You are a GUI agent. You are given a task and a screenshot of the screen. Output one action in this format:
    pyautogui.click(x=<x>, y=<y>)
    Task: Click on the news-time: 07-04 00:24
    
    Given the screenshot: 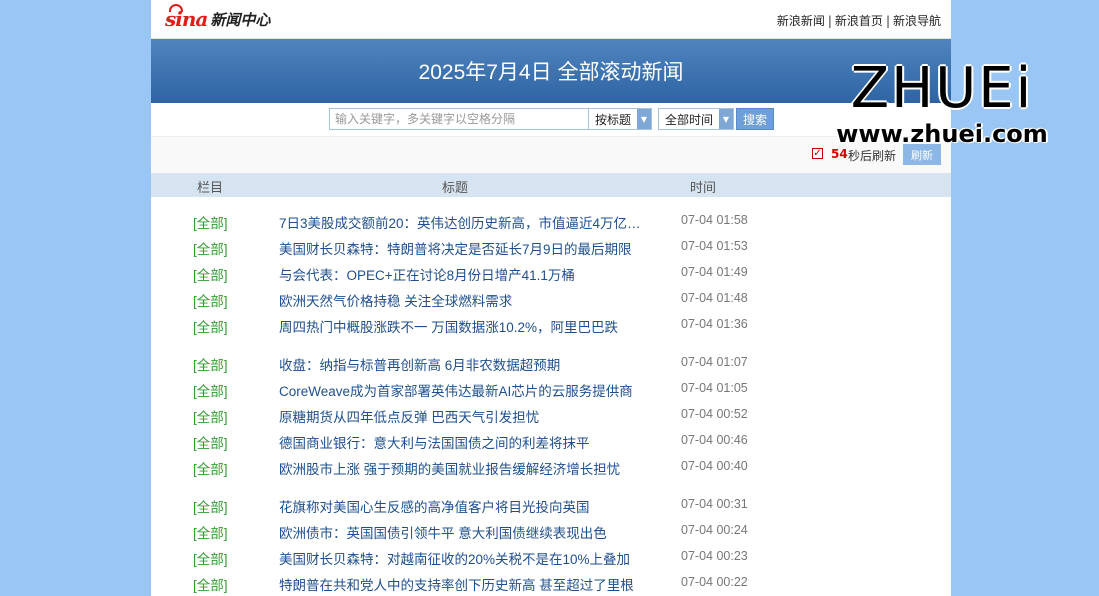 What is the action you would take?
    pyautogui.click(x=714, y=530)
    